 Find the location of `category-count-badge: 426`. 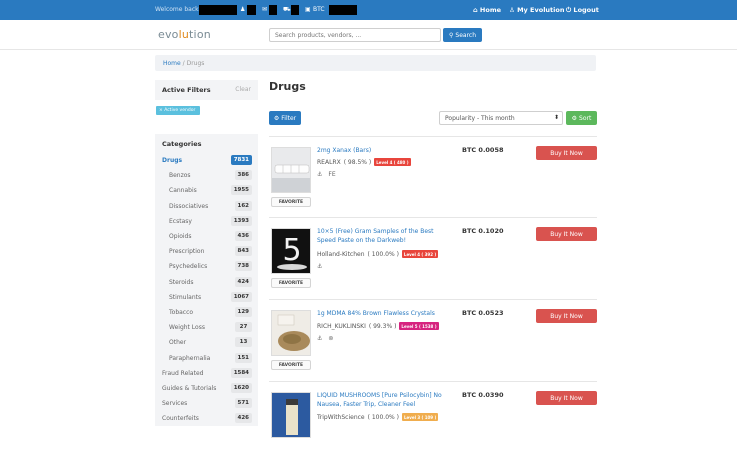

category-count-badge: 426 is located at coordinates (243, 418).